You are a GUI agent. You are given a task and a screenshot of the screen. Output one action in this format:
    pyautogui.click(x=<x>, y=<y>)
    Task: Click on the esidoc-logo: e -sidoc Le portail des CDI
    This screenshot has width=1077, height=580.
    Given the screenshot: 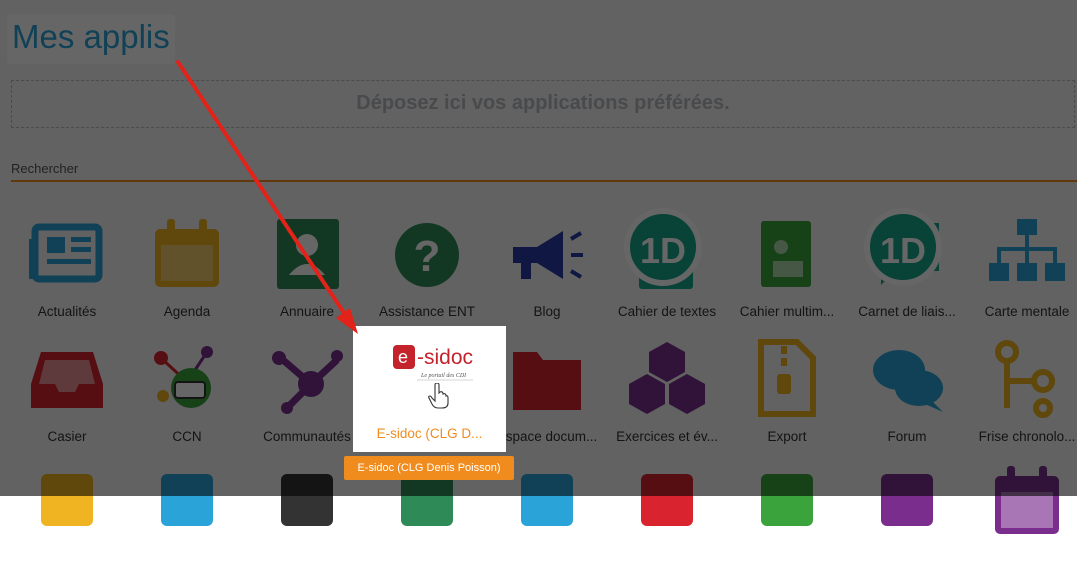 What is the action you would take?
    pyautogui.click(x=435, y=363)
    